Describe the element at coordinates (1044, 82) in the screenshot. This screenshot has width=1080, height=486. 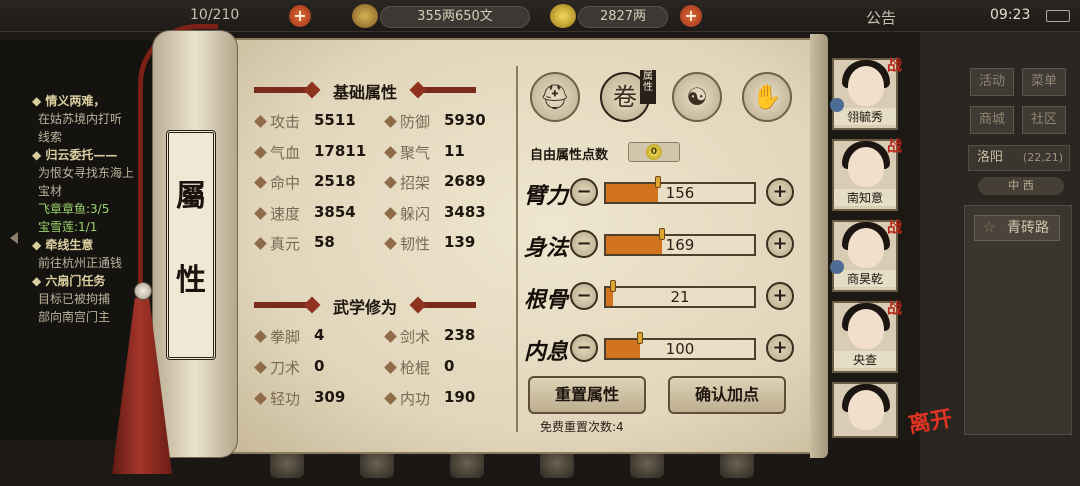
I see `menu-button: 菜单` at that location.